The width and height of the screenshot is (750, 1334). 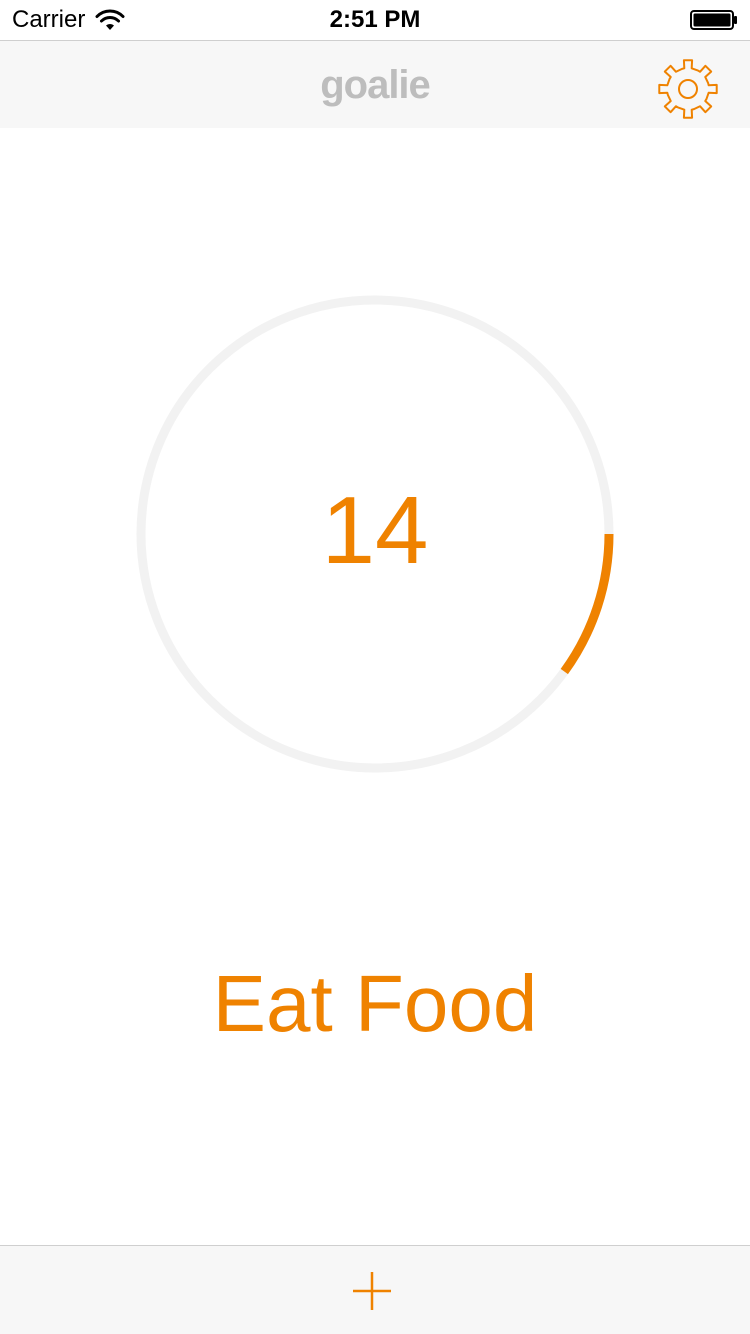 I want to click on status-bar: Carrier 2:51 PM, so click(x=375, y=20).